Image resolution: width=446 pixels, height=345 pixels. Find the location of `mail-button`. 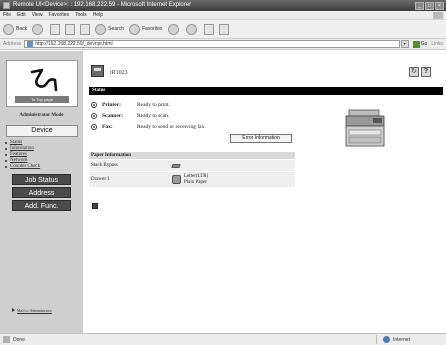

mail-button is located at coordinates (192, 29).